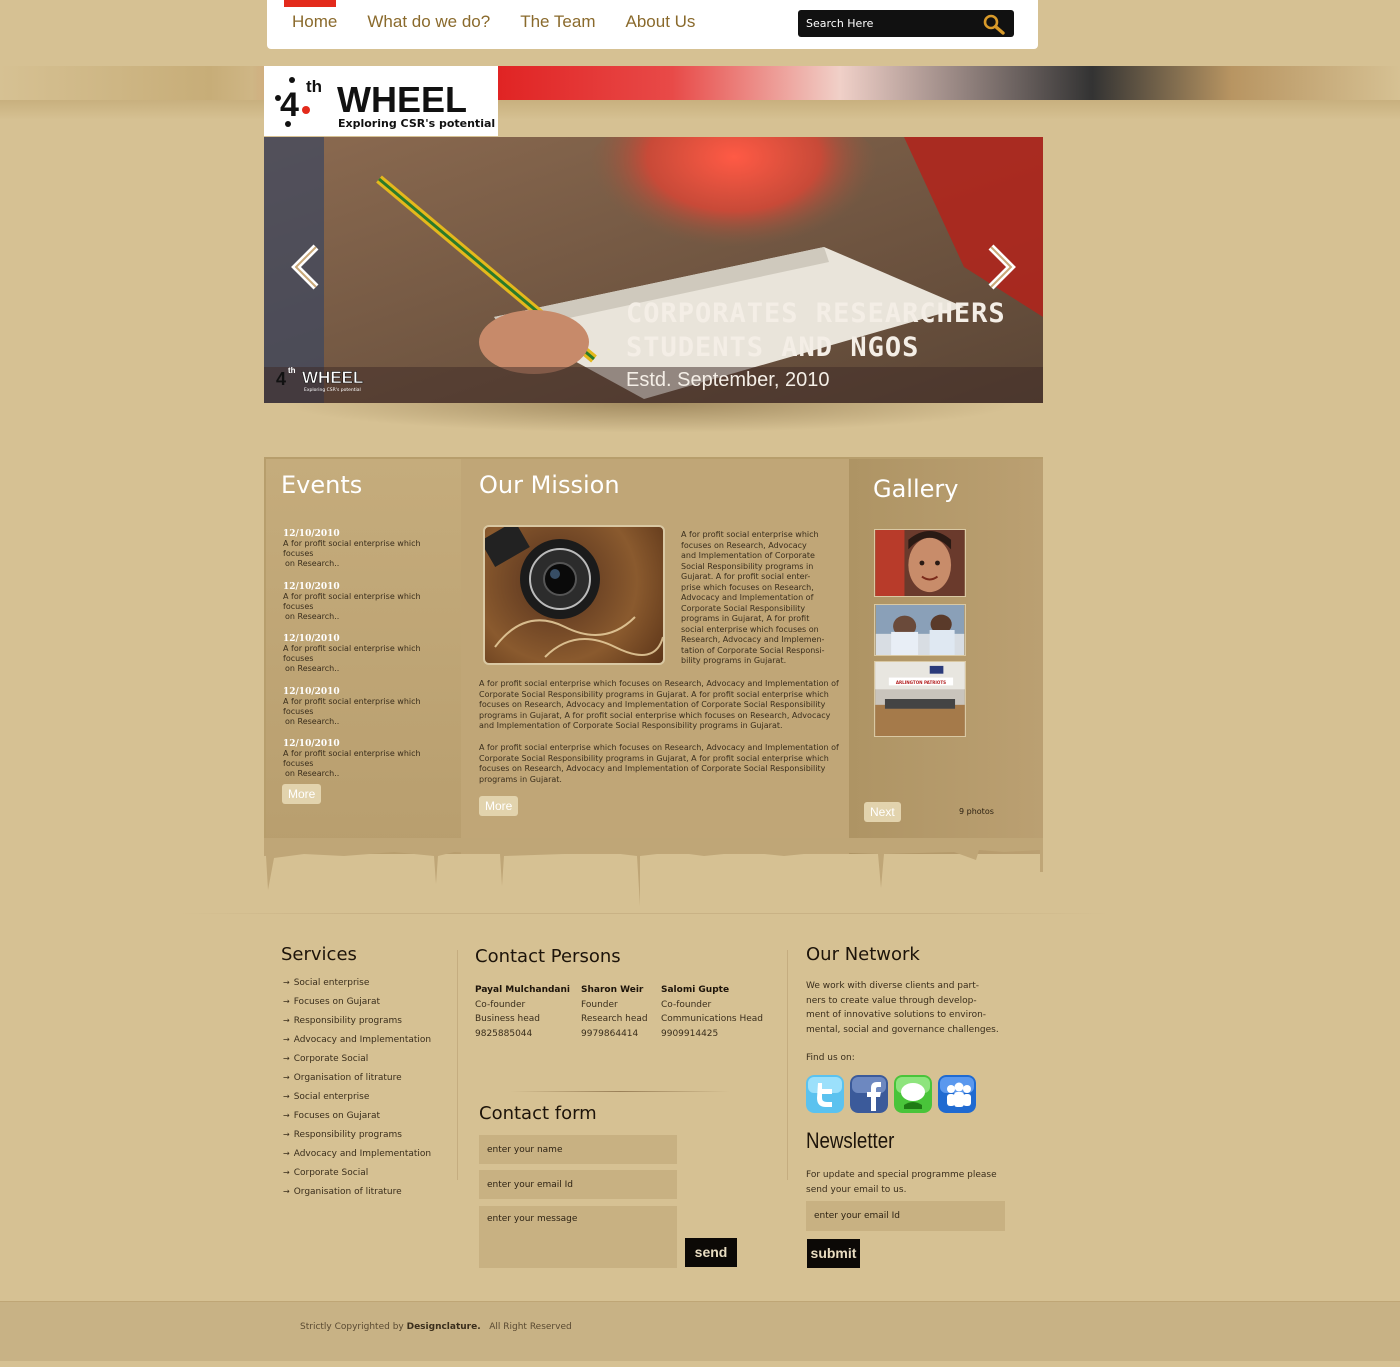  What do you see at coordinates (891, 1000) in the screenshot?
I see `network-line: ners to create value through develop-` at bounding box center [891, 1000].